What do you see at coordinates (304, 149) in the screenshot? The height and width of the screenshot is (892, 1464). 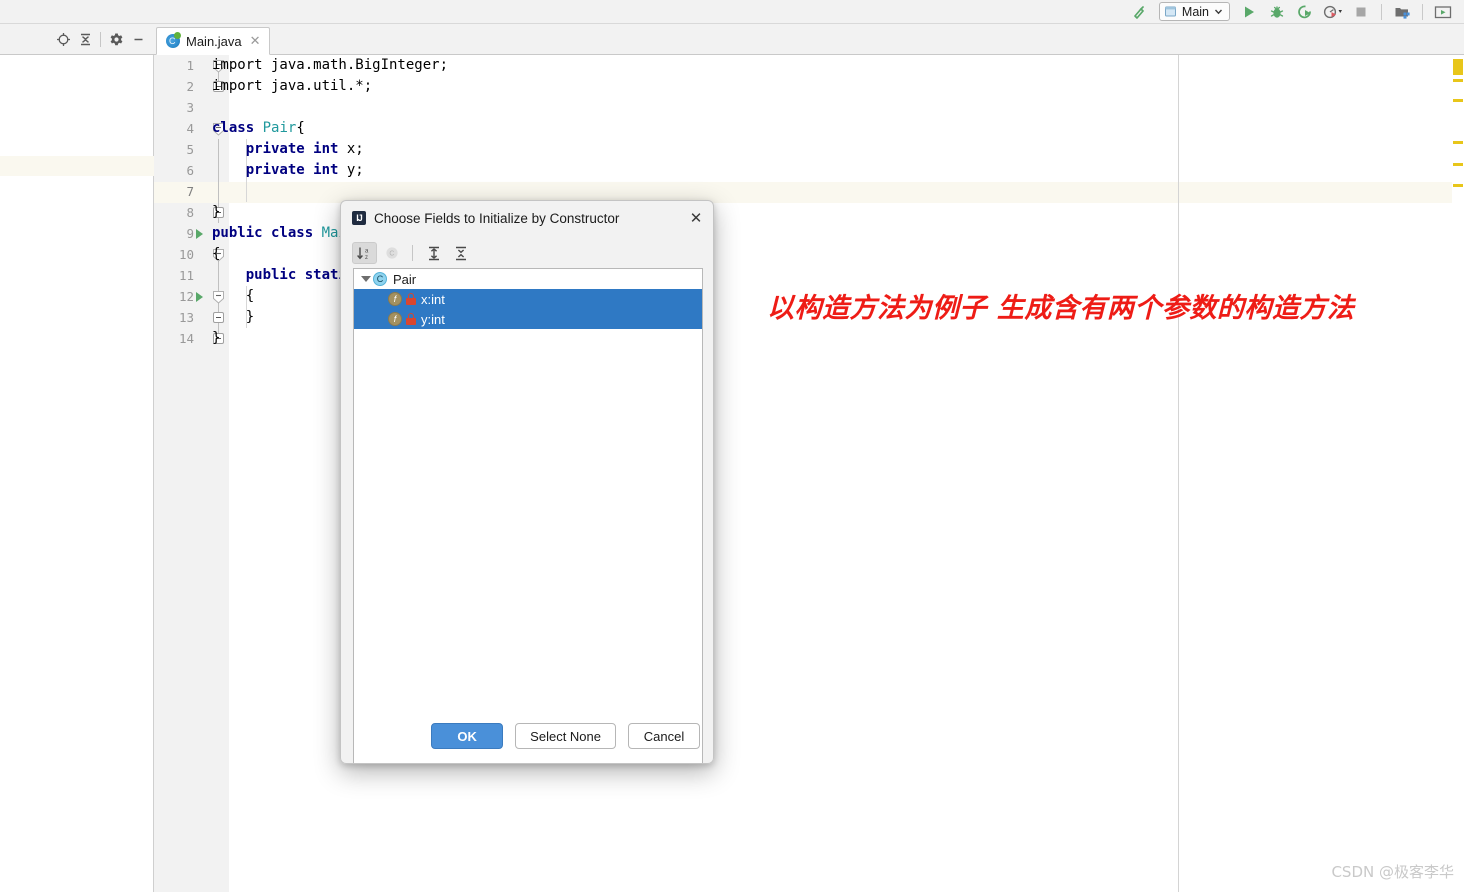 I see `code-line: private int x;` at bounding box center [304, 149].